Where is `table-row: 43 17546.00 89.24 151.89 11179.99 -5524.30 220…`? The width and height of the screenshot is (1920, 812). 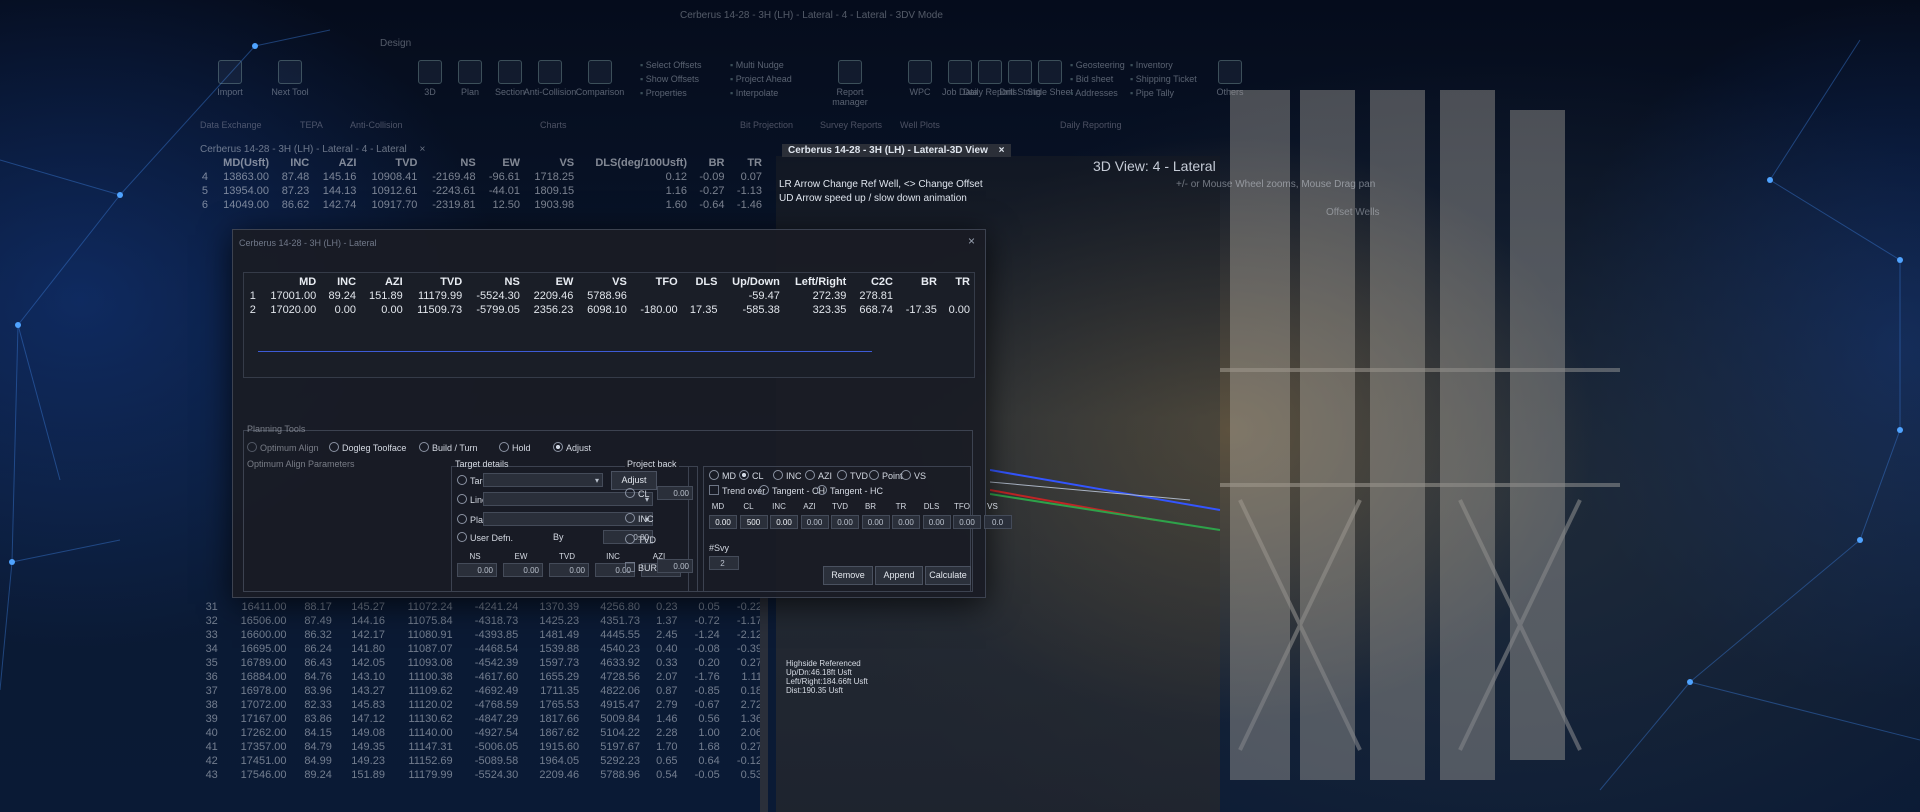
table-row: 43 17546.00 89.24 151.89 11179.99 -5524.30 220… is located at coordinates (481, 775).